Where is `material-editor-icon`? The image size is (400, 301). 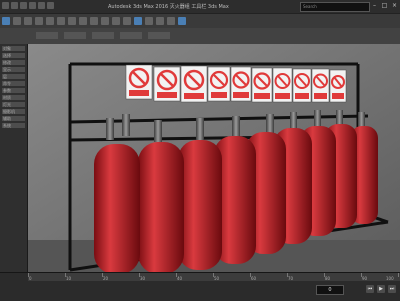 material-editor-icon is located at coordinates (160, 21).